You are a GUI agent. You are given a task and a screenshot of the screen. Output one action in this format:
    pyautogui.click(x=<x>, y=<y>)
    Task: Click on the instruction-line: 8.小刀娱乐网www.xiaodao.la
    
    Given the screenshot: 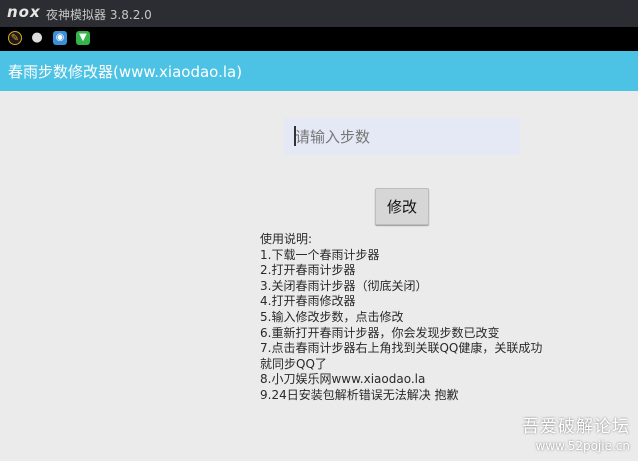 What is the action you would take?
    pyautogui.click(x=343, y=379)
    